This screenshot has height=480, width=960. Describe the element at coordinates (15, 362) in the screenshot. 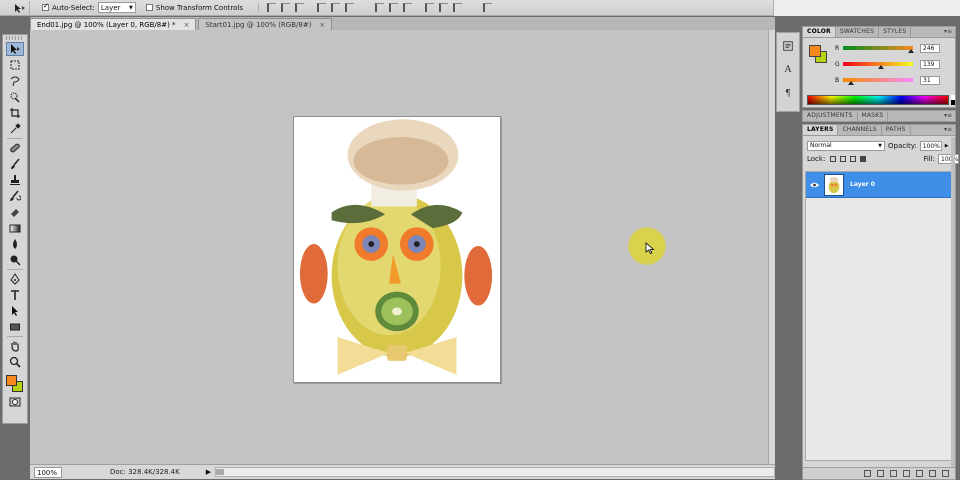

I see `zoom-tool` at that location.